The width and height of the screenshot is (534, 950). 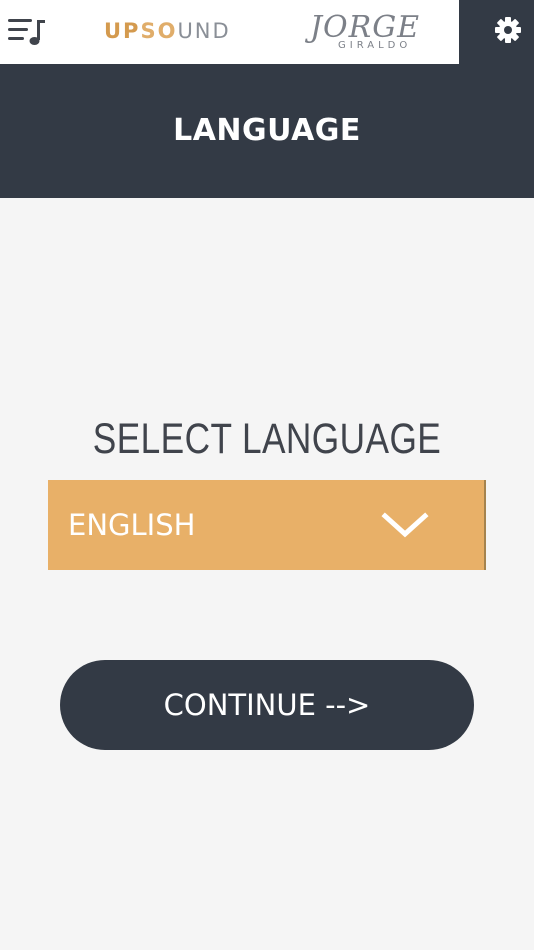 I want to click on playlist-button, so click(x=27, y=32).